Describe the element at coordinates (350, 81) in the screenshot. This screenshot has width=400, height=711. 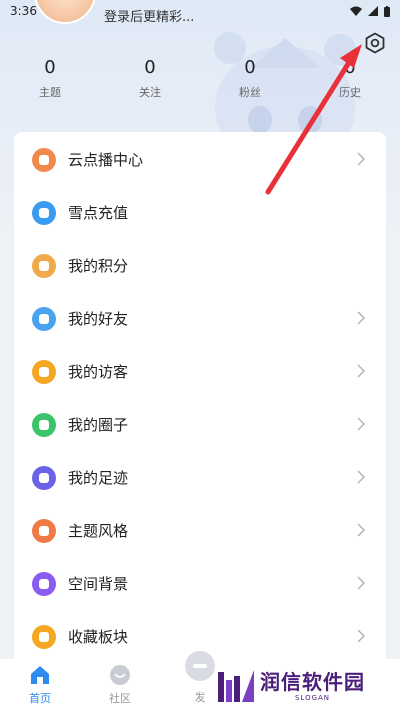
I see `stat-history: 0 历史` at that location.